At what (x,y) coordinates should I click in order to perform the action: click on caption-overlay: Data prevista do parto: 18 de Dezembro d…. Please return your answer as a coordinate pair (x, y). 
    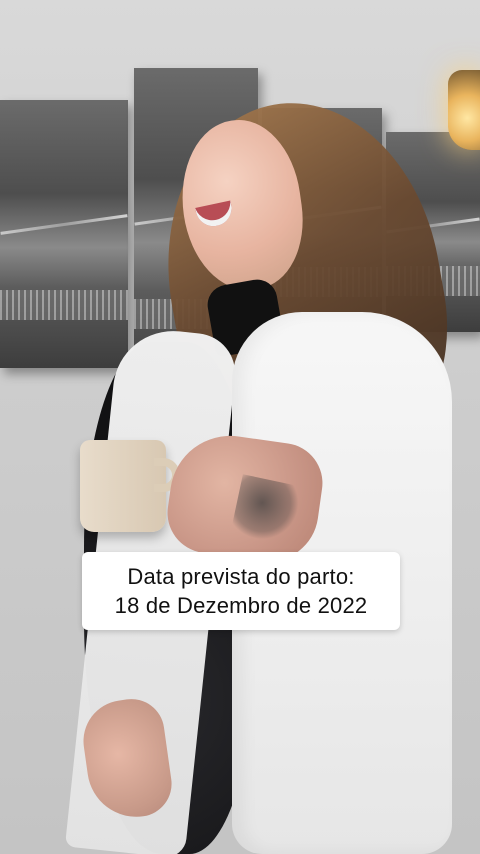
    Looking at the image, I should click on (241, 591).